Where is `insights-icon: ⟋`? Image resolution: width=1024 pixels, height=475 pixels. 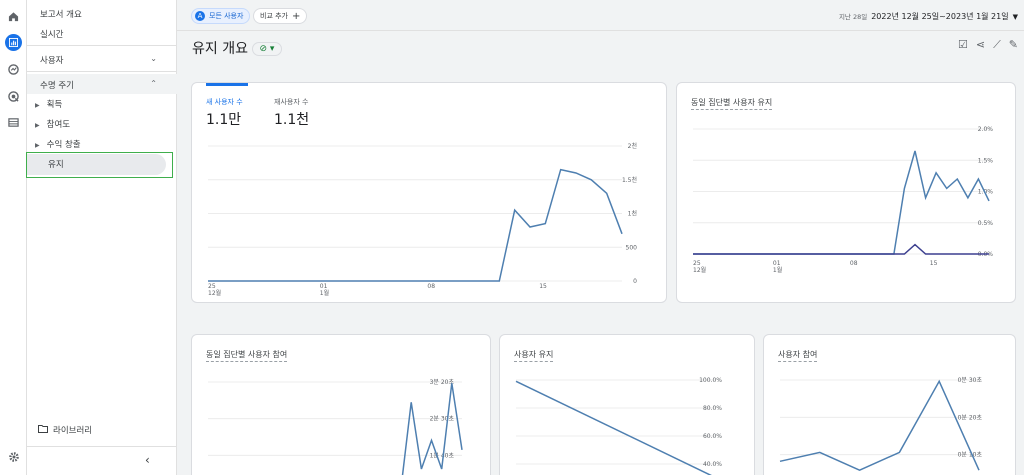
insights-icon: ⟋ is located at coordinates (997, 45).